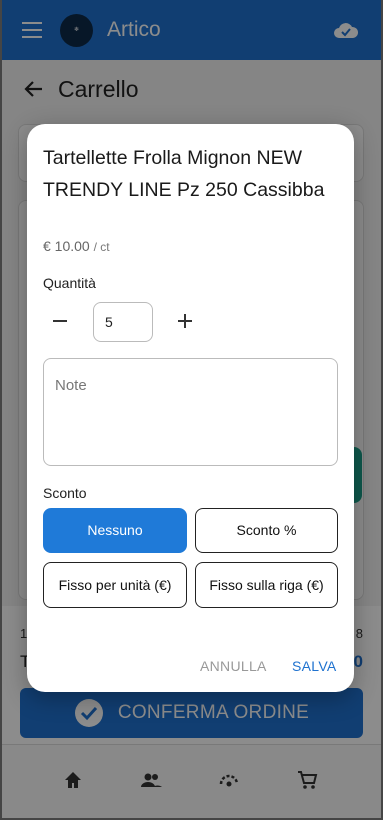 This screenshot has width=383, height=820. I want to click on quantity-input, so click(123, 322).